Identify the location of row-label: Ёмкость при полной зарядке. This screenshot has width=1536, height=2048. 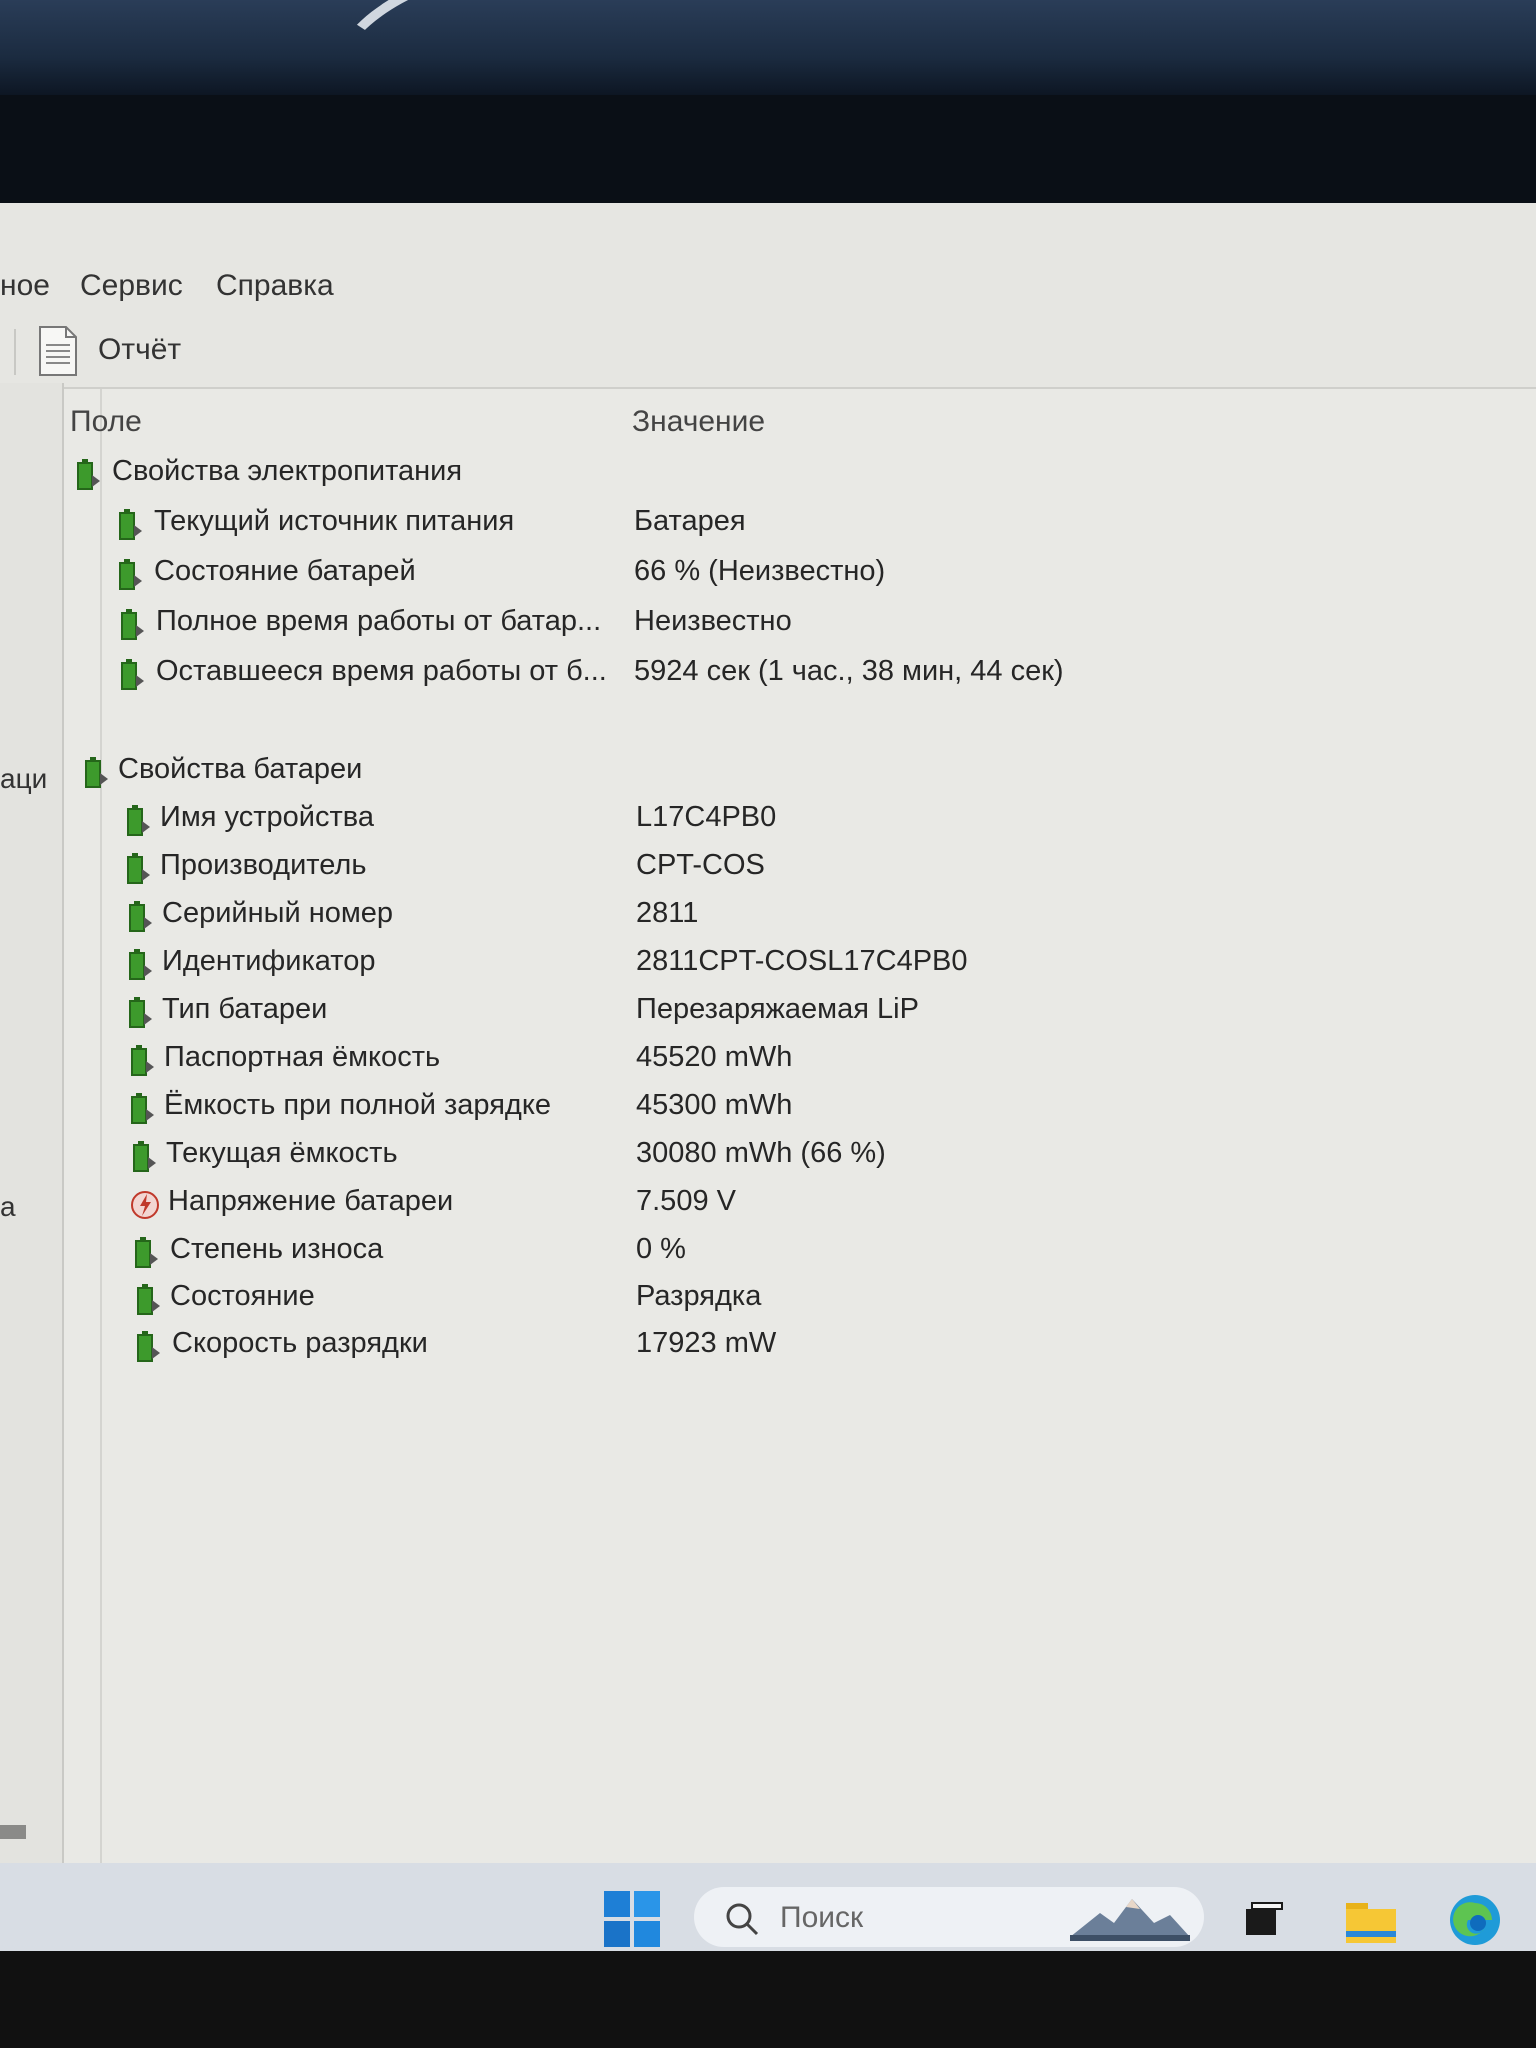
(357, 1105).